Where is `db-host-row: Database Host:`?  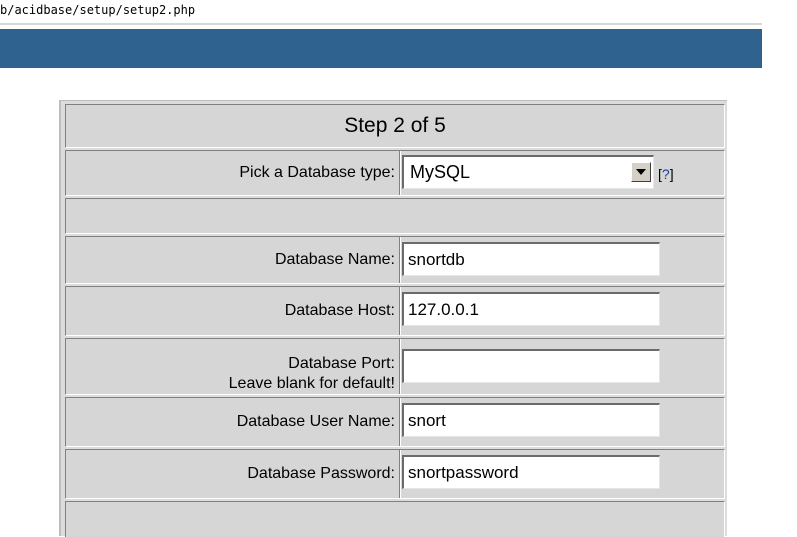
db-host-row: Database Host: is located at coordinates (395, 311).